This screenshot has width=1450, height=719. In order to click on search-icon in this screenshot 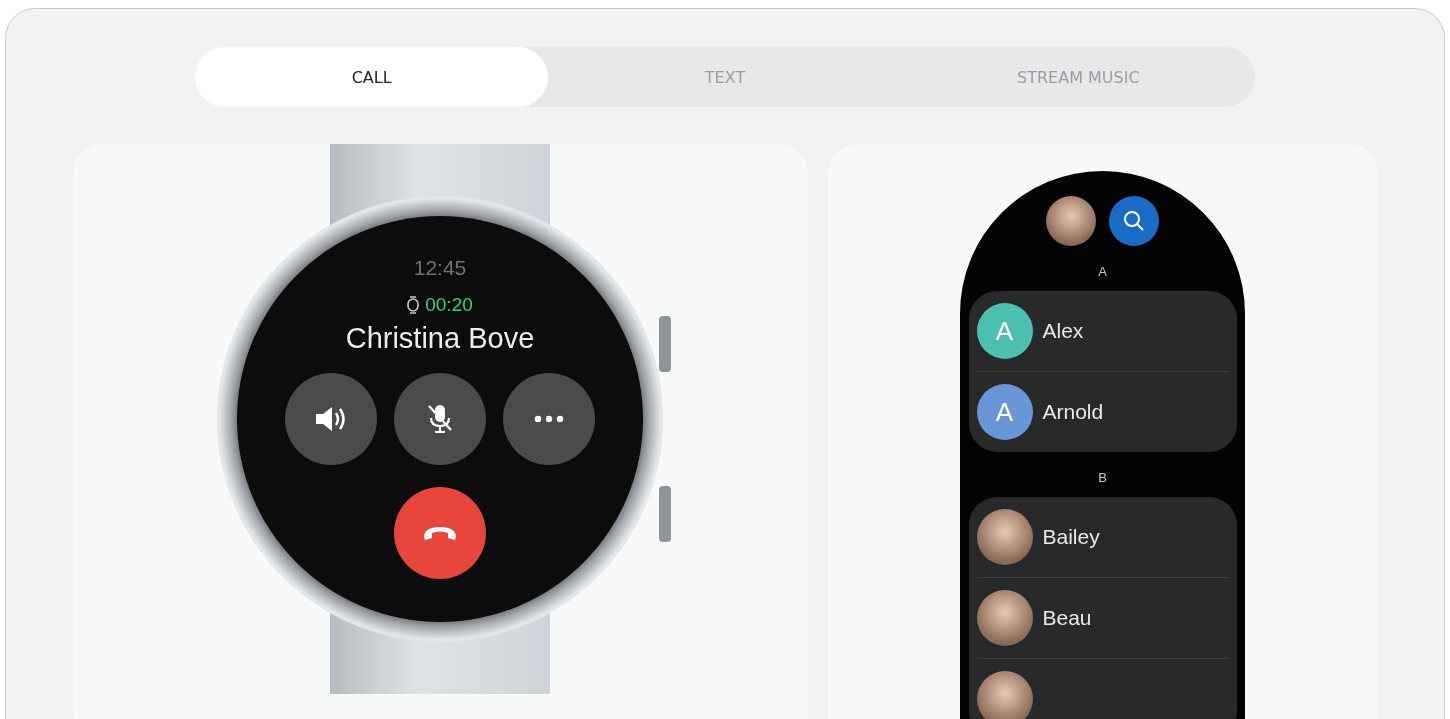, I will do `click(1134, 221)`.